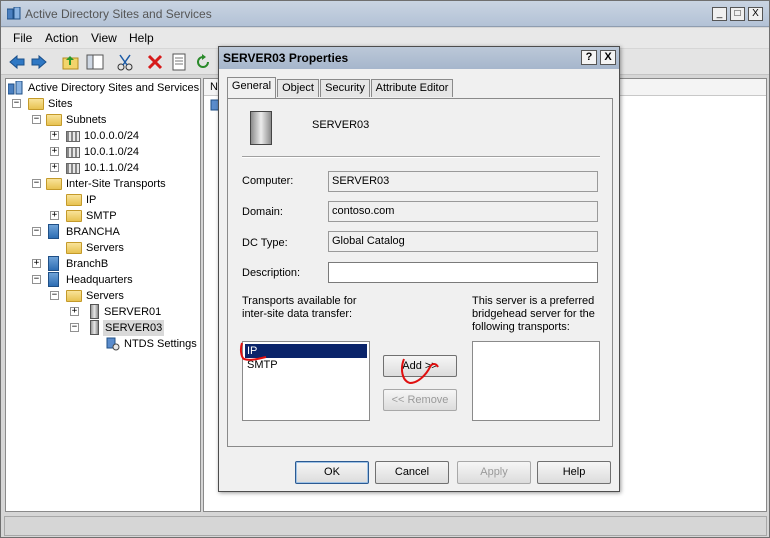 Image resolution: width=770 pixels, height=538 pixels. Describe the element at coordinates (71, 62) in the screenshot. I see `up-folder-icon` at that location.